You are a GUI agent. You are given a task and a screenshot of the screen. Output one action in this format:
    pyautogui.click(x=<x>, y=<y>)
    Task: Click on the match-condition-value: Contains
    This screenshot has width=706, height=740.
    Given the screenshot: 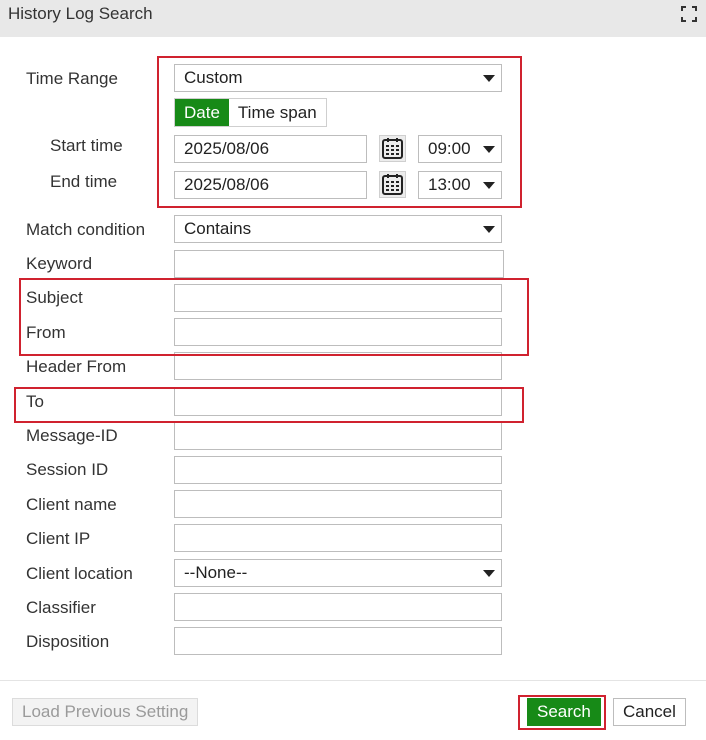 What is the action you would take?
    pyautogui.click(x=218, y=228)
    